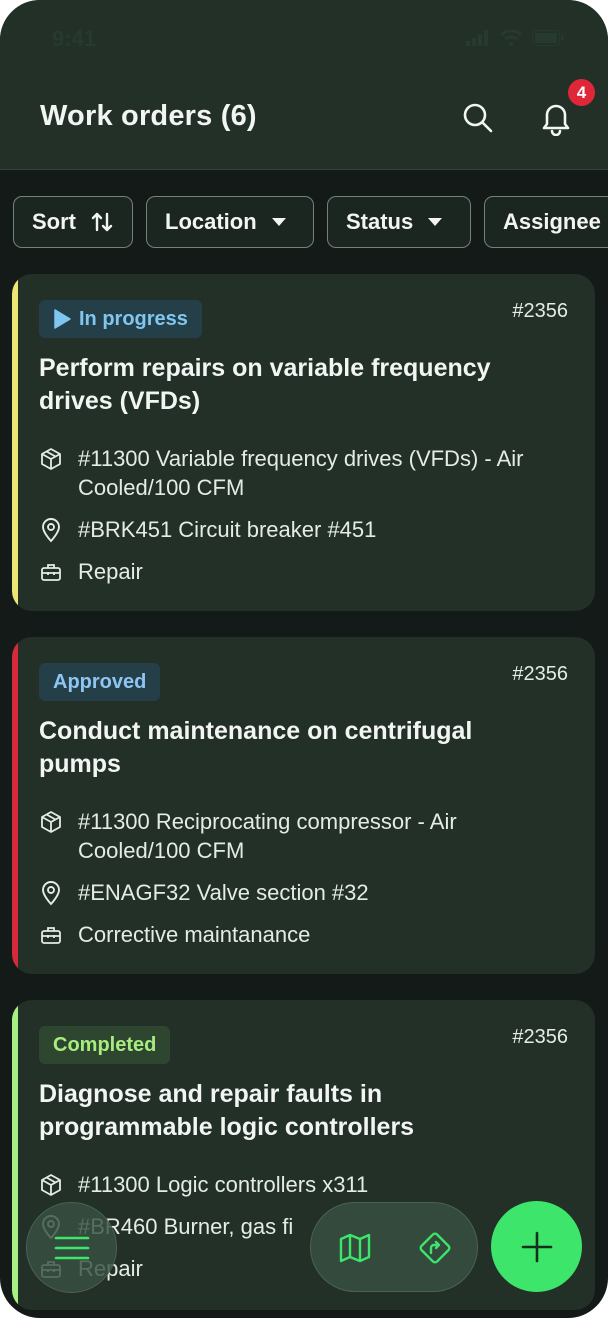 This screenshot has height=1318, width=608. I want to click on play-icon, so click(62, 319).